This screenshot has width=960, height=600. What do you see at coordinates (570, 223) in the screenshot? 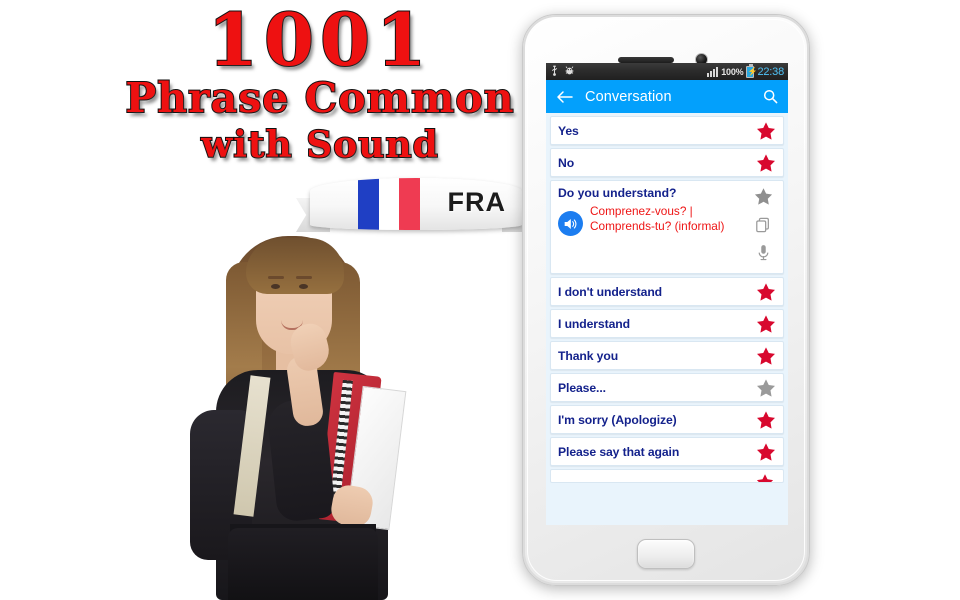
I see `speaker-sound-icon` at bounding box center [570, 223].